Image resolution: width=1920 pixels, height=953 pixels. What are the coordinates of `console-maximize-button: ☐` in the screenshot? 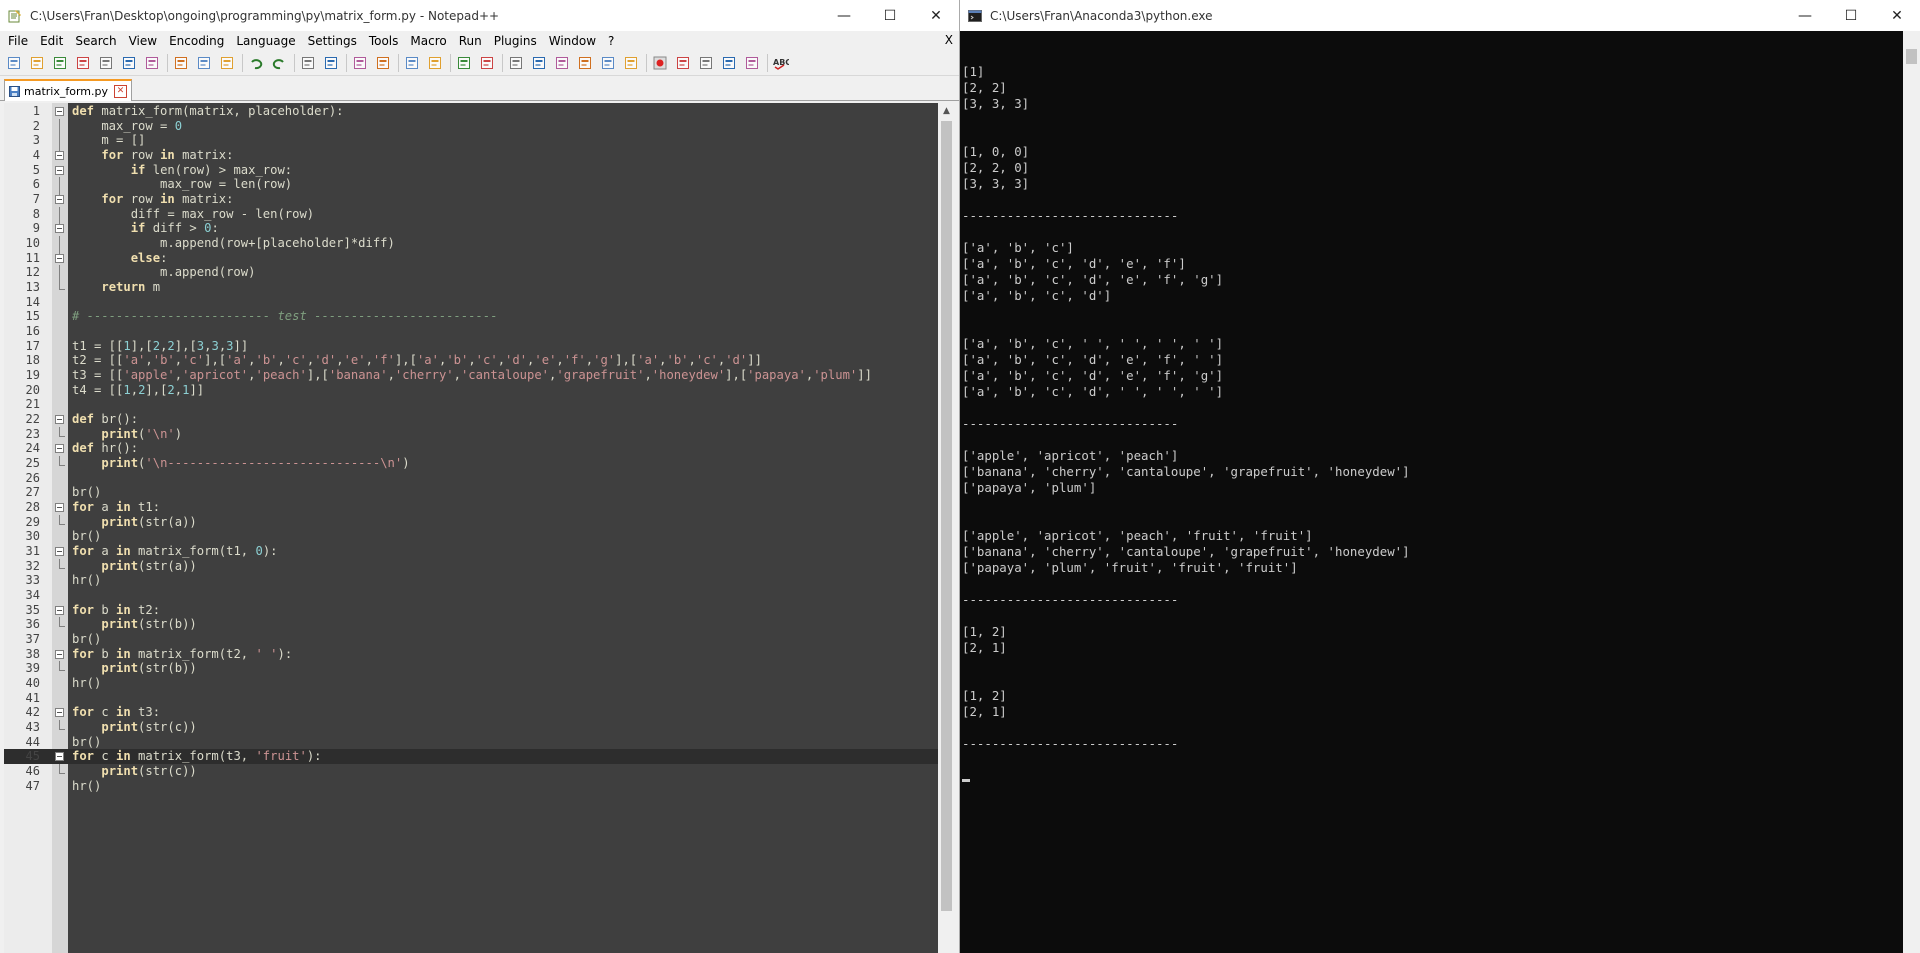 It's located at (1851, 15).